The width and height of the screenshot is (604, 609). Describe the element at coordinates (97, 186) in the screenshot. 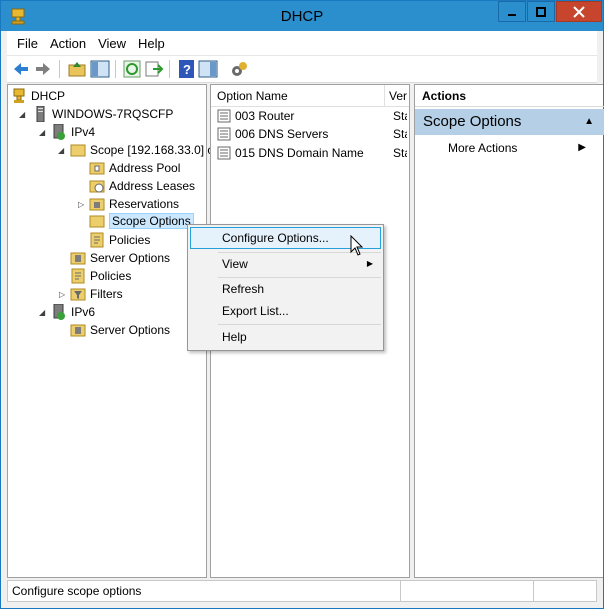

I see `address-leases-icon` at that location.